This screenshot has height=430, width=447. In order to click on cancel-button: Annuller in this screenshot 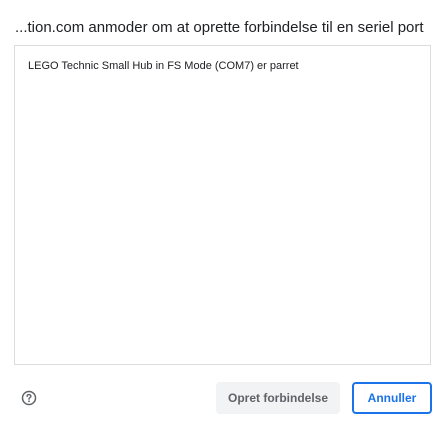, I will do `click(392, 398)`.